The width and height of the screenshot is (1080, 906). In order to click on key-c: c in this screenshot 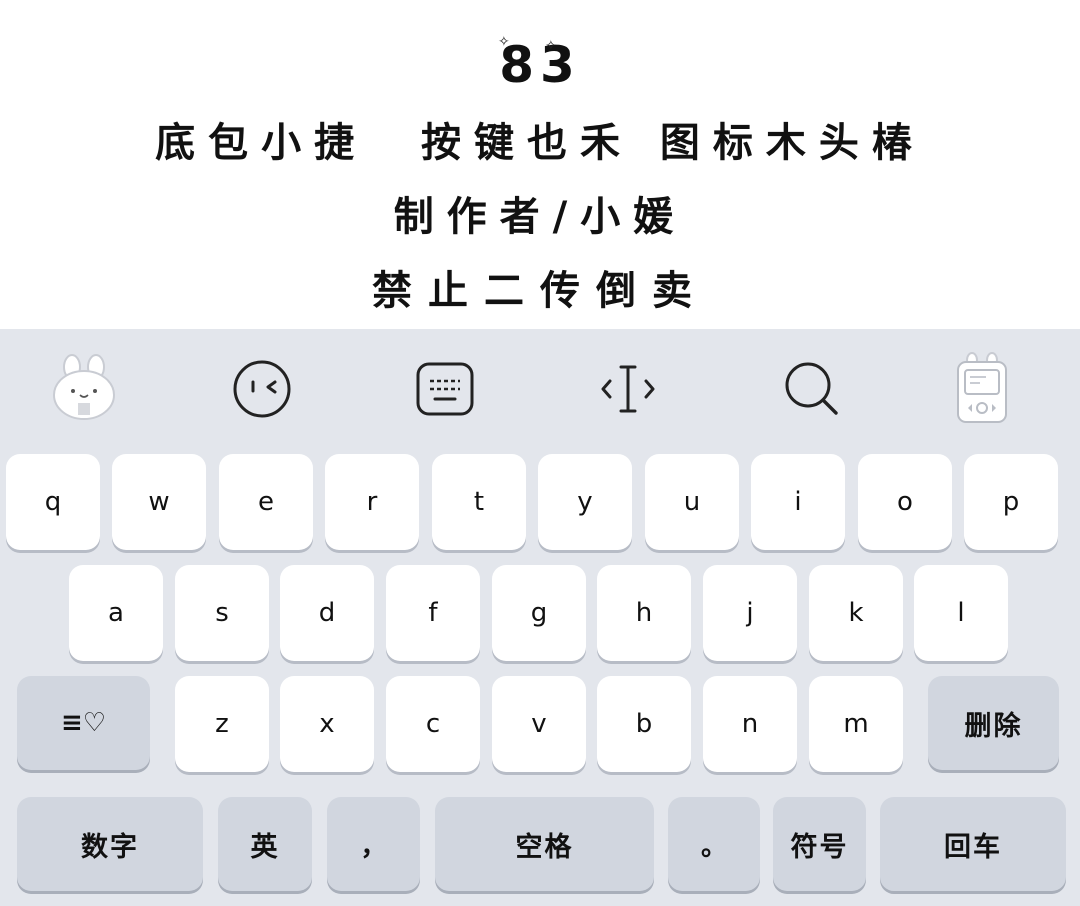, I will do `click(433, 724)`.